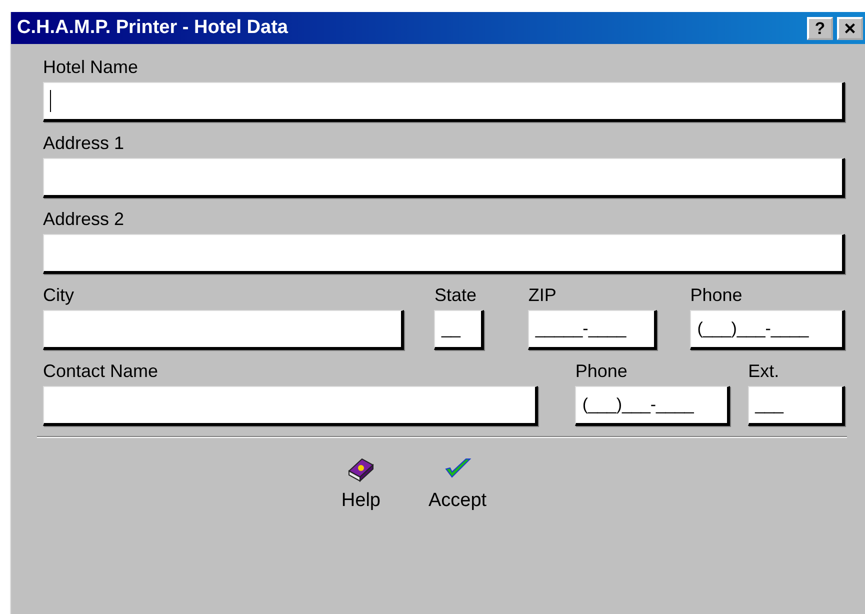 The height and width of the screenshot is (614, 865). What do you see at coordinates (459, 330) in the screenshot?
I see `input-field: __` at bounding box center [459, 330].